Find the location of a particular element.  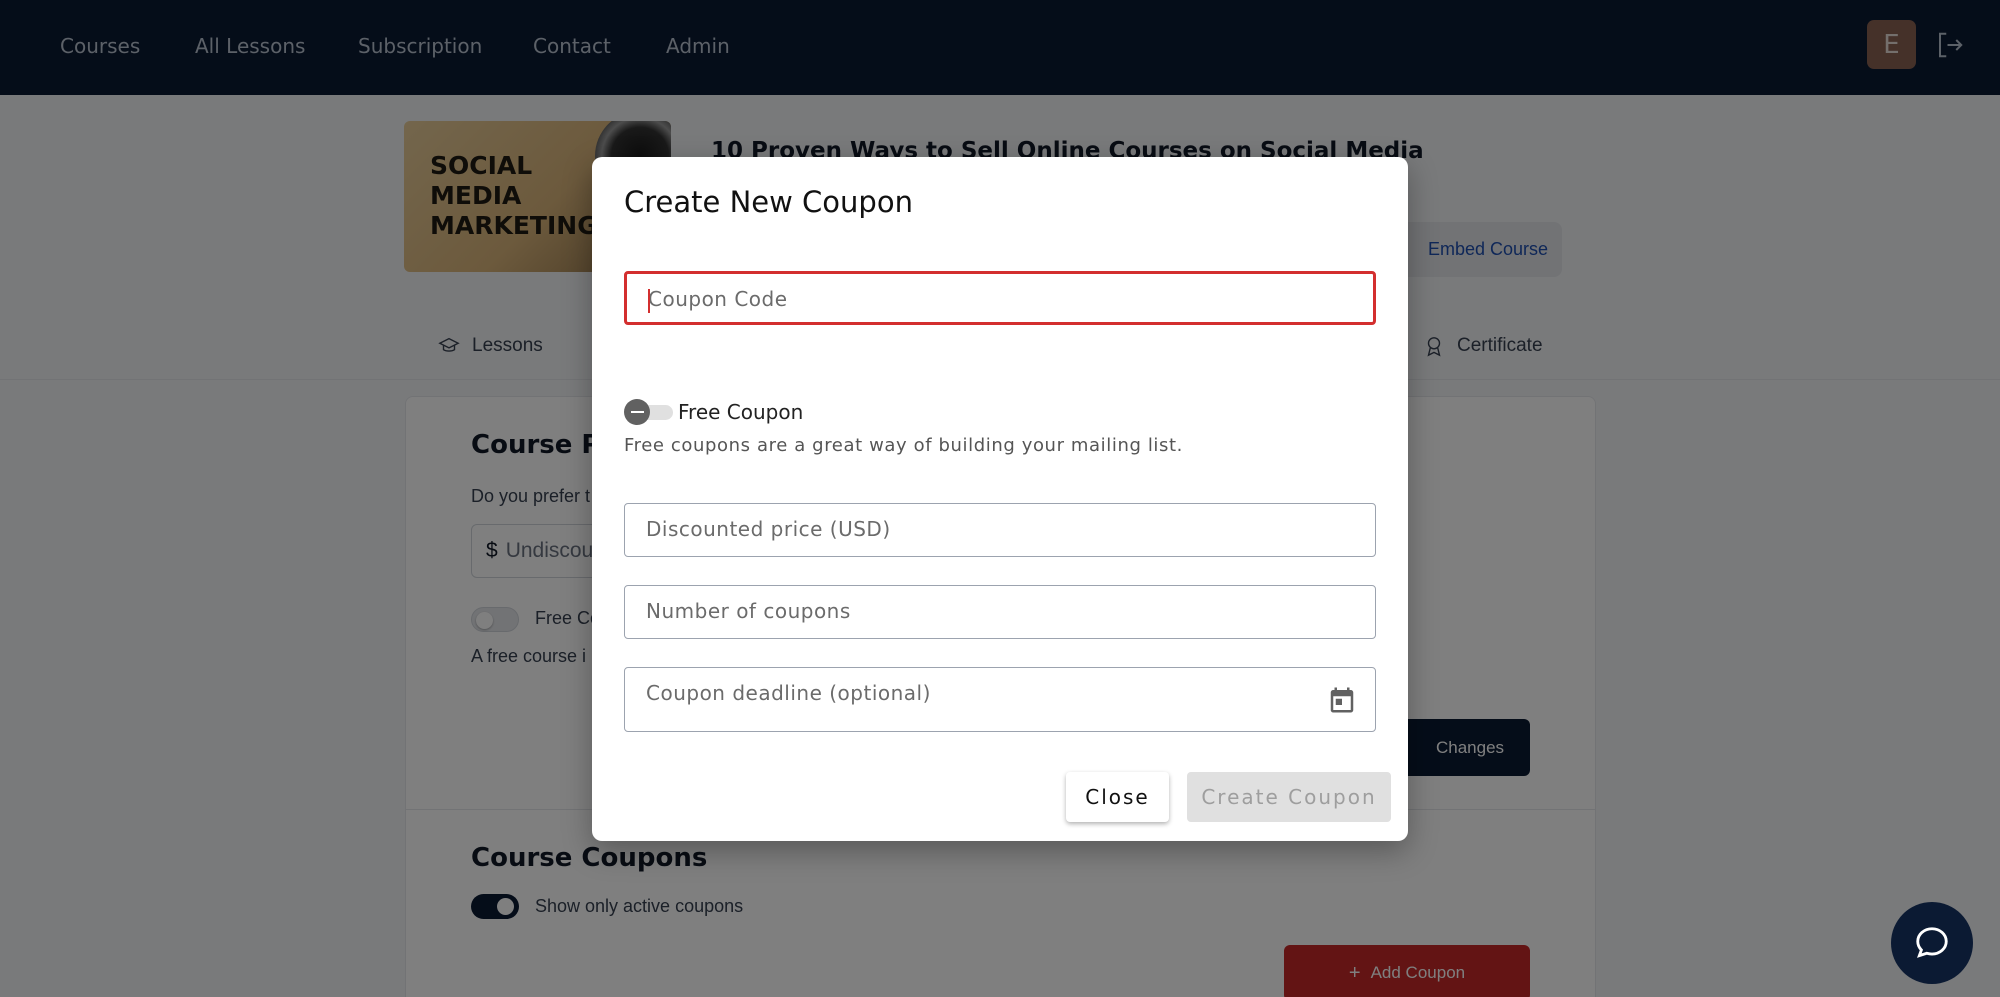

discounted-price-placeholder: Discounted price (USD) is located at coordinates (768, 529).